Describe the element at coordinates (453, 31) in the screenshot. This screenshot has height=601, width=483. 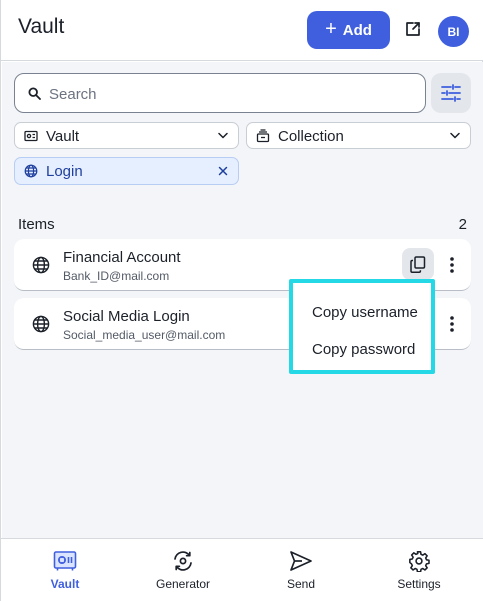
I see `account-avatar: BI` at that location.